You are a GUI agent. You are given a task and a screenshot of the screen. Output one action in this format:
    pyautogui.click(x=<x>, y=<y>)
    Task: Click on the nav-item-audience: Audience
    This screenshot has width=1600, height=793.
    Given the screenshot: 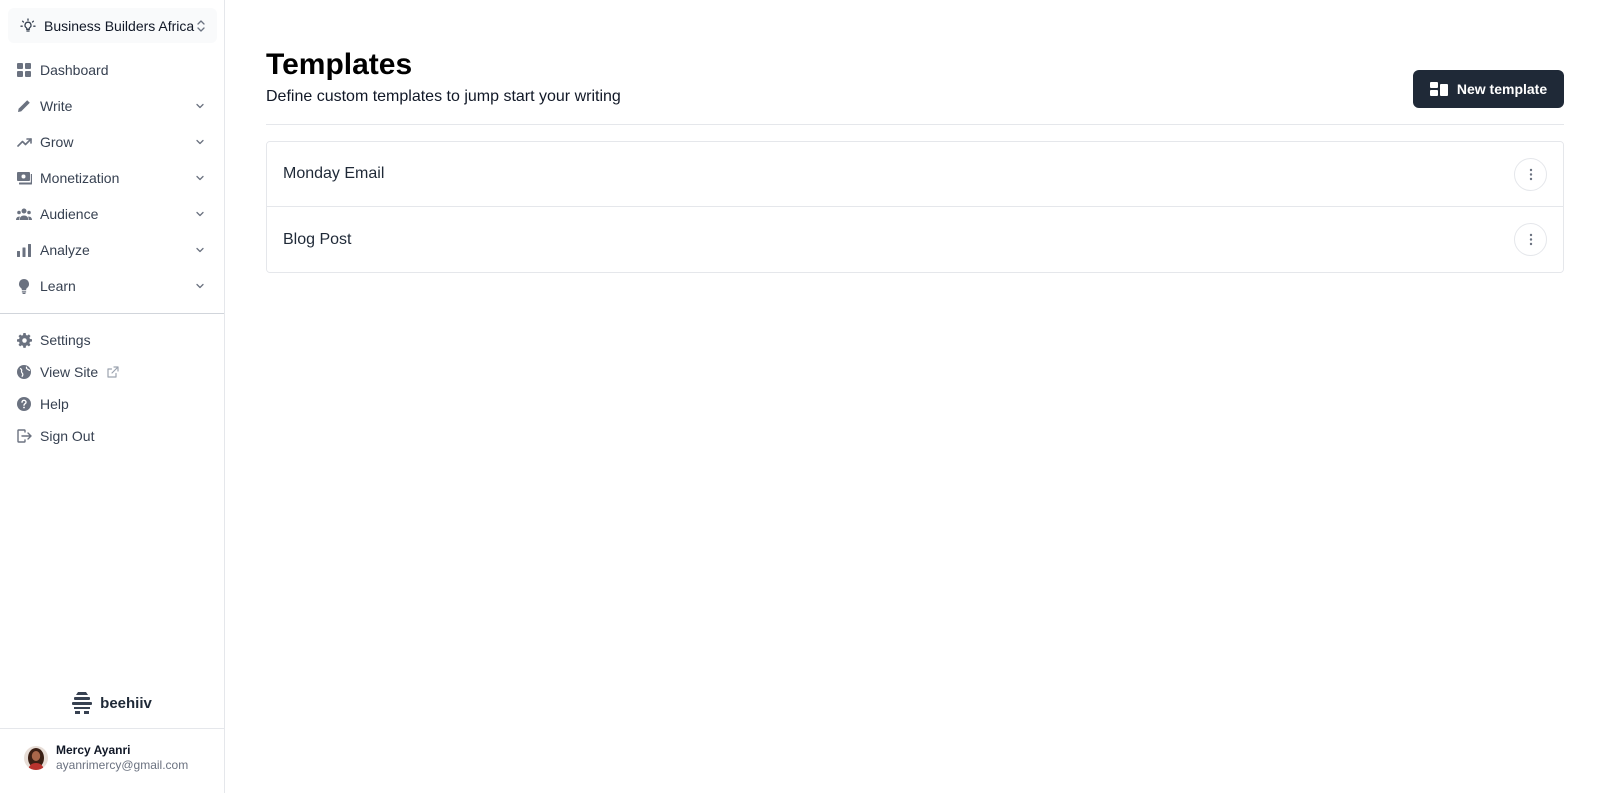 What is the action you would take?
    pyautogui.click(x=112, y=214)
    